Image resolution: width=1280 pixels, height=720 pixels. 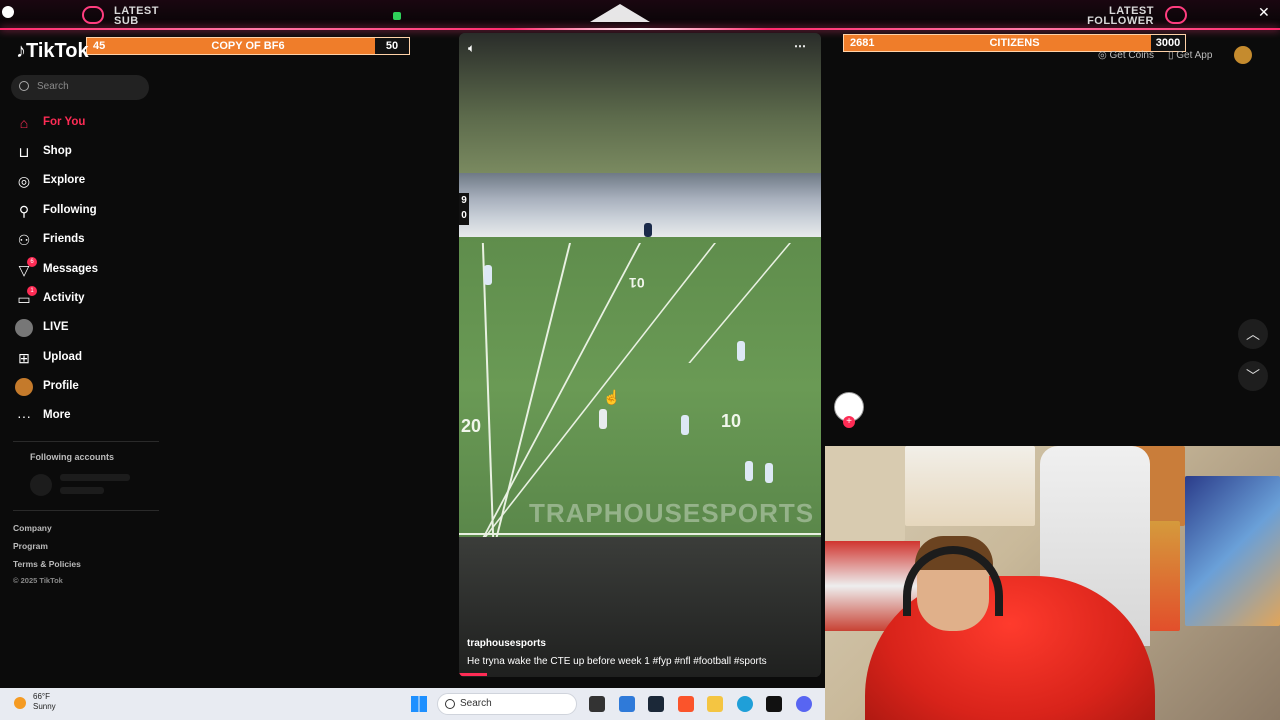 What do you see at coordinates (1014, 43) in the screenshot?
I see `follower-latest-name: CITIZENS` at bounding box center [1014, 43].